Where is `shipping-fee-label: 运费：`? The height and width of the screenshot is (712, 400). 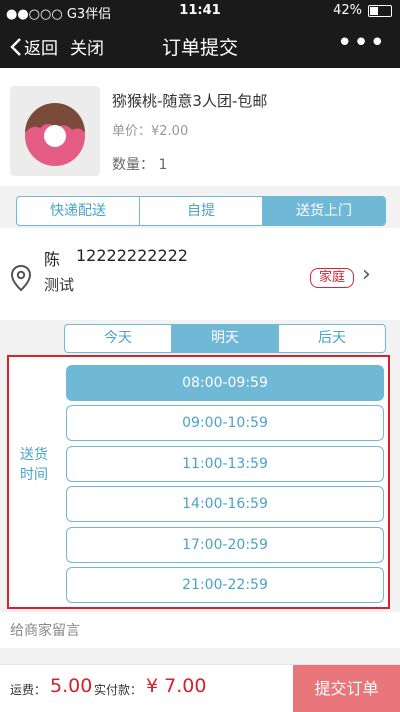 shipping-fee-label: 运费： is located at coordinates (28, 690).